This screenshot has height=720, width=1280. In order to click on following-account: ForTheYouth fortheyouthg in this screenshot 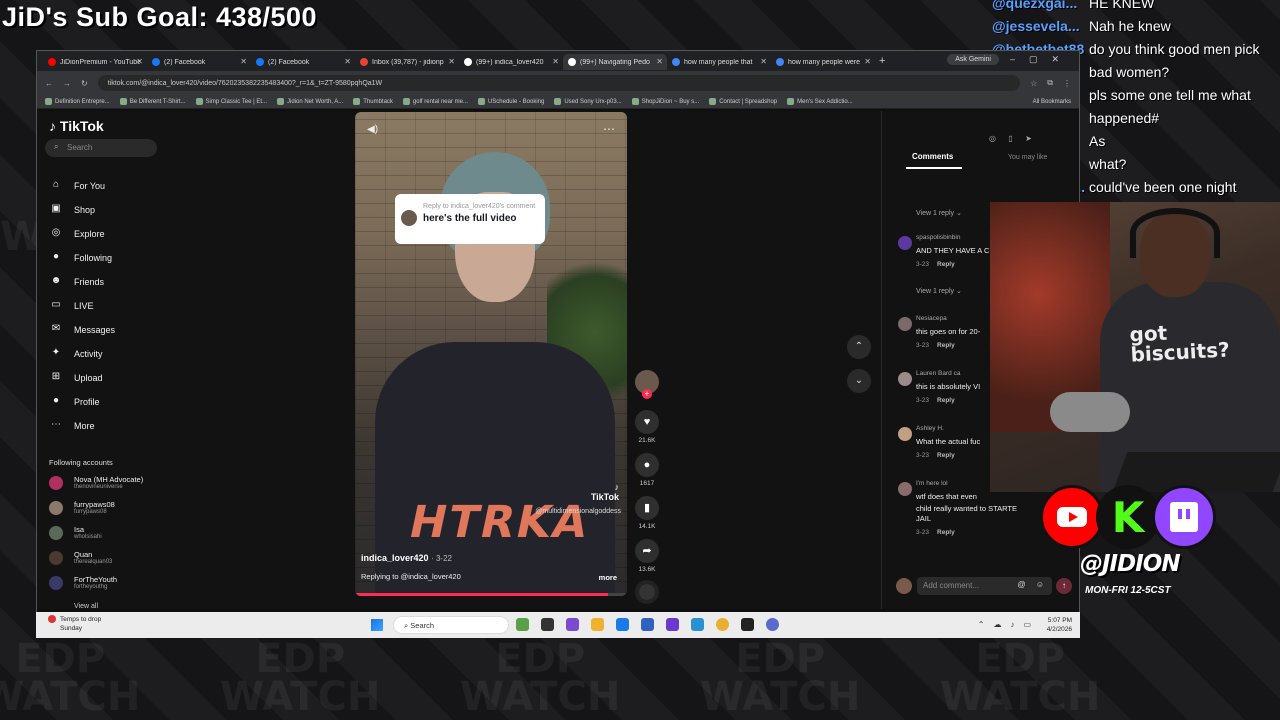, I will do `click(83, 583)`.